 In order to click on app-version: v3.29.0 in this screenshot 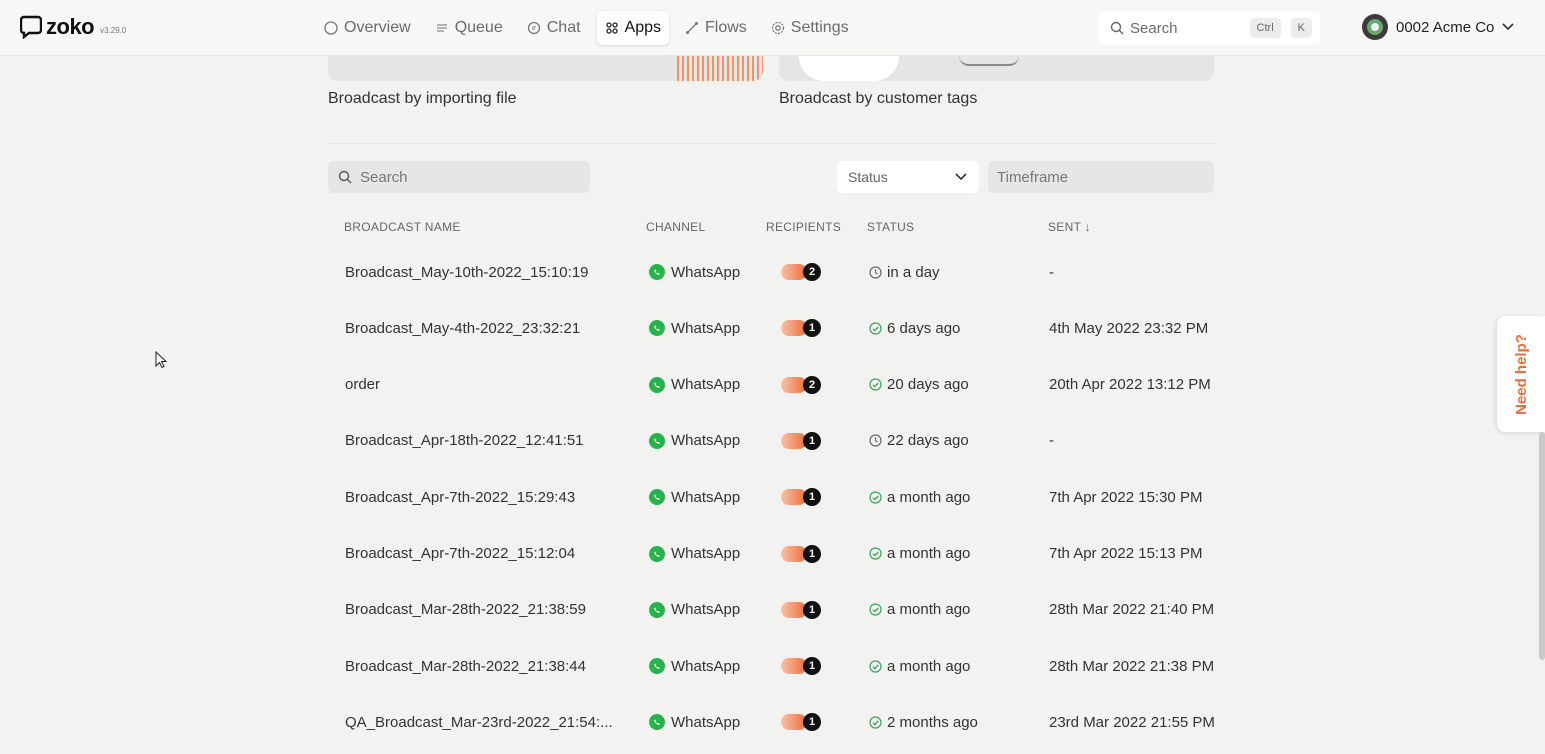, I will do `click(113, 30)`.